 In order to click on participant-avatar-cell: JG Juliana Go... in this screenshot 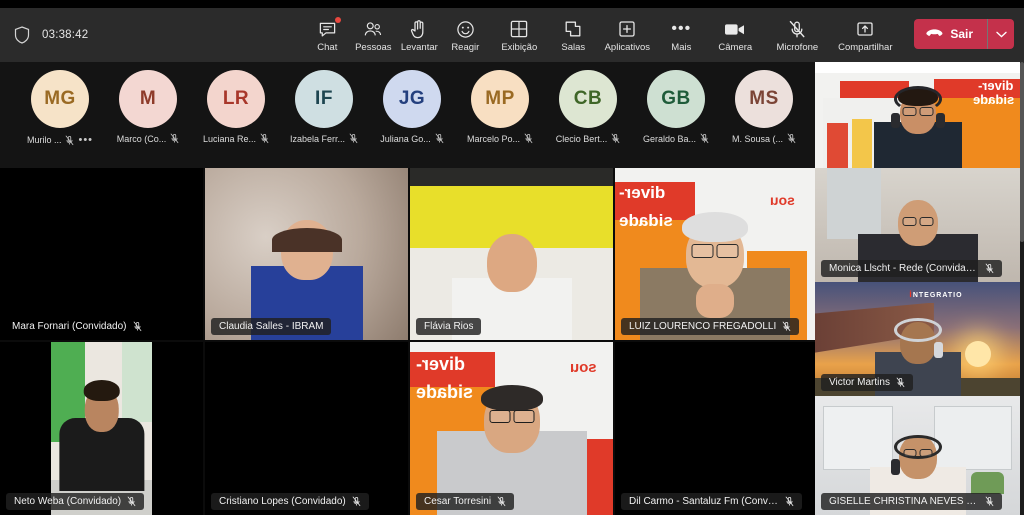, I will do `click(412, 107)`.